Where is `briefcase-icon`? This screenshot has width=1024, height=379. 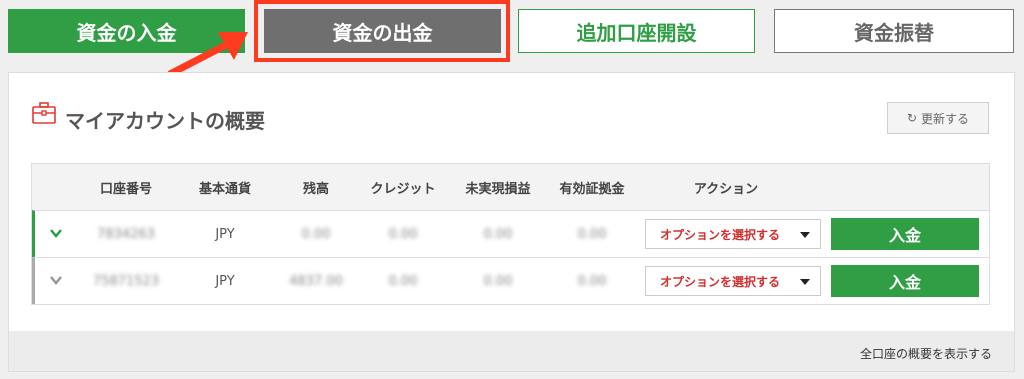
briefcase-icon is located at coordinates (44, 113).